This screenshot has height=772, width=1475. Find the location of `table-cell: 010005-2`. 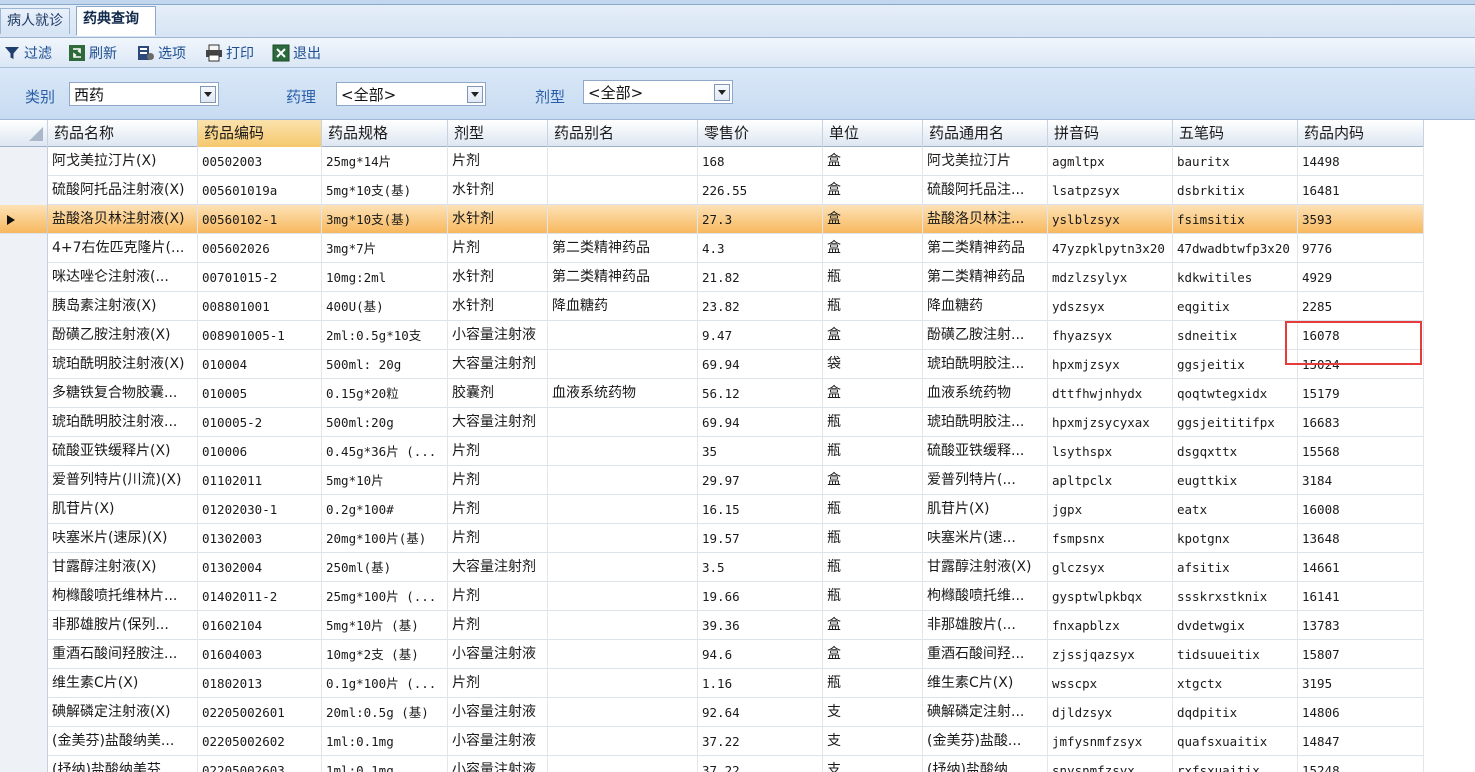

table-cell: 010005-2 is located at coordinates (260, 422).